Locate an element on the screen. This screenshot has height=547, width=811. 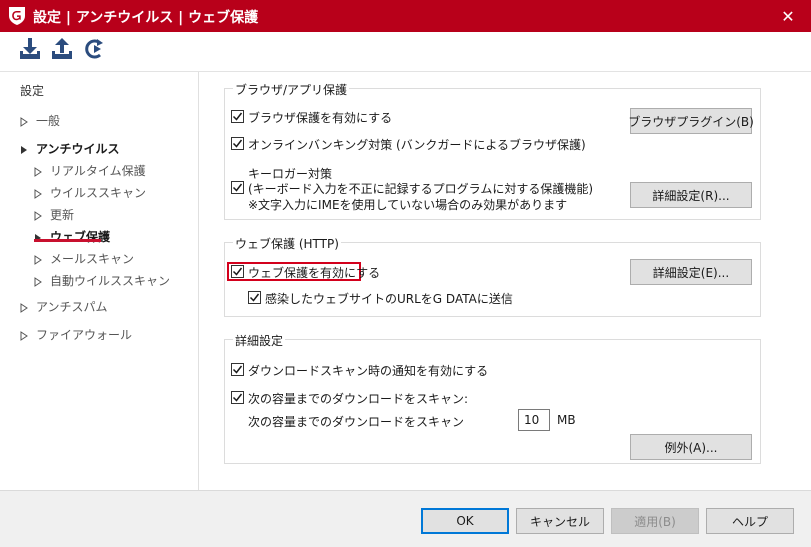
ok-button-label: OK is located at coordinates (465, 521).